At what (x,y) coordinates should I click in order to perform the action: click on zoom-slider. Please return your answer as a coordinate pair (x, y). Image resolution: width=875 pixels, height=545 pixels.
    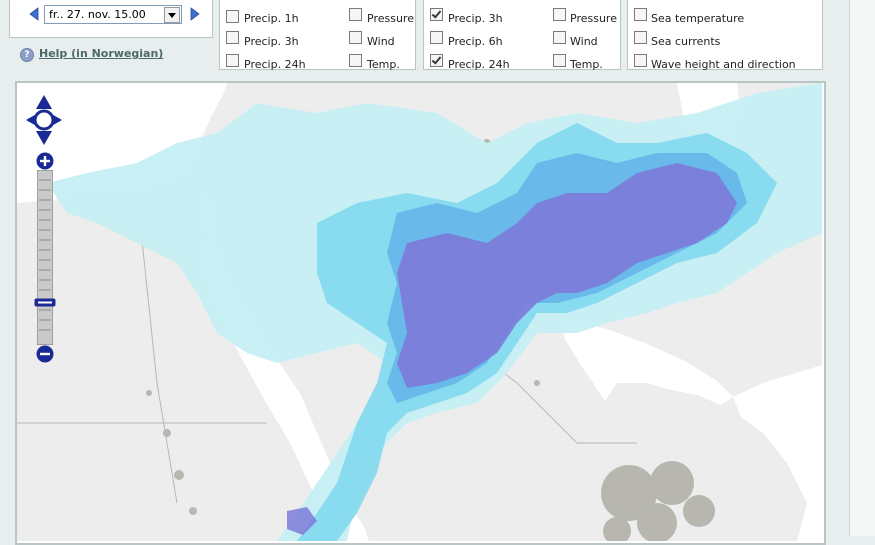
    Looking at the image, I should click on (45, 257).